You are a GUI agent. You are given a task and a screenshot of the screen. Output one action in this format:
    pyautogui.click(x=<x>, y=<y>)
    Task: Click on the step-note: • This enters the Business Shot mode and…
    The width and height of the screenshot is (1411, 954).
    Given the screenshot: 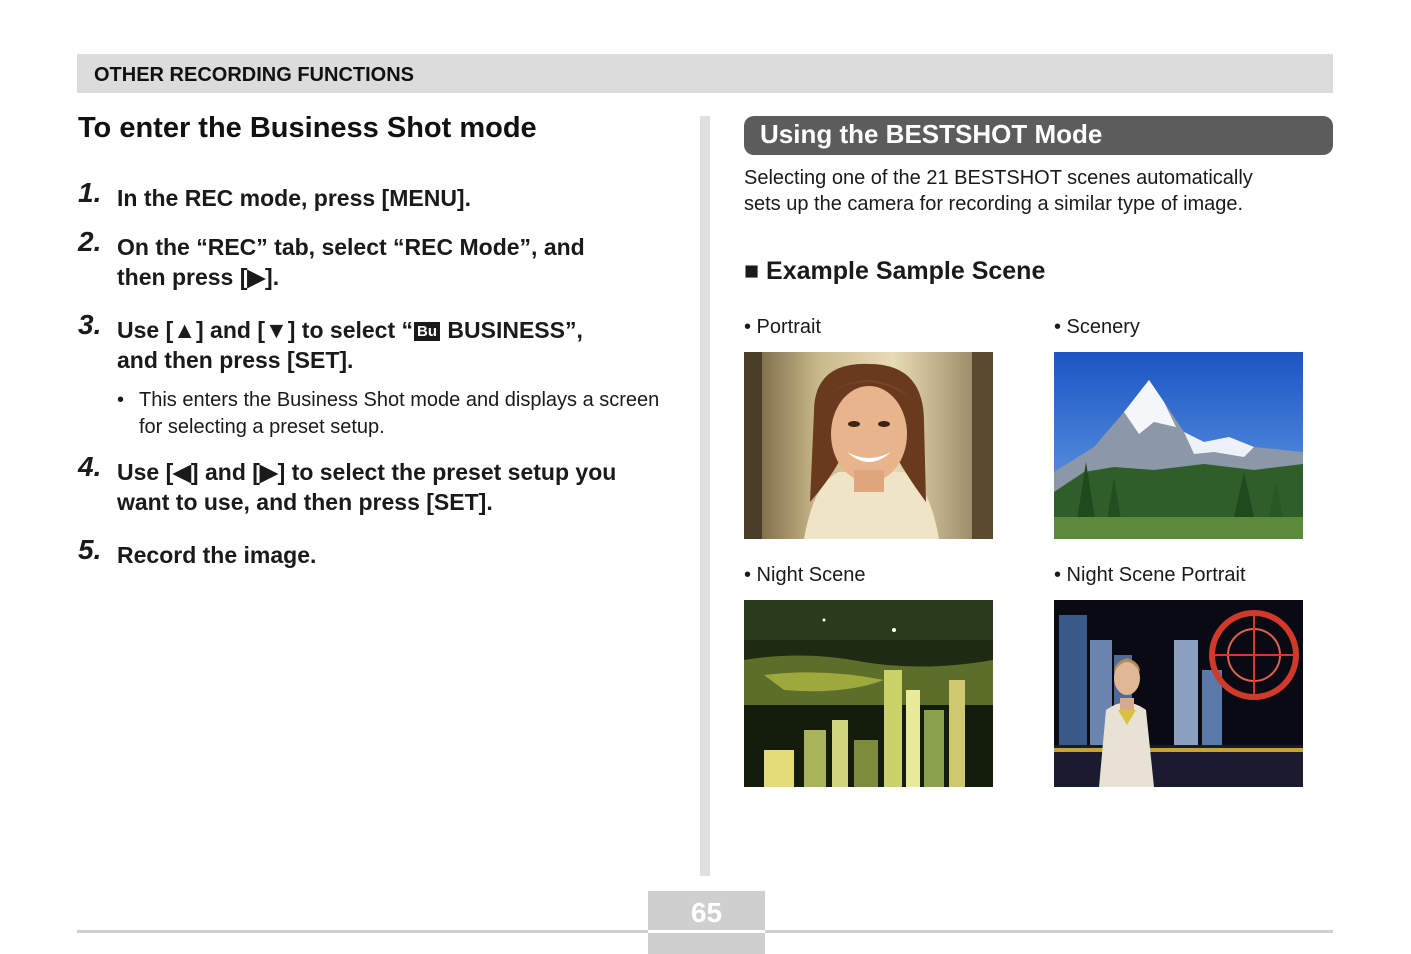 What is the action you would take?
    pyautogui.click(x=397, y=414)
    